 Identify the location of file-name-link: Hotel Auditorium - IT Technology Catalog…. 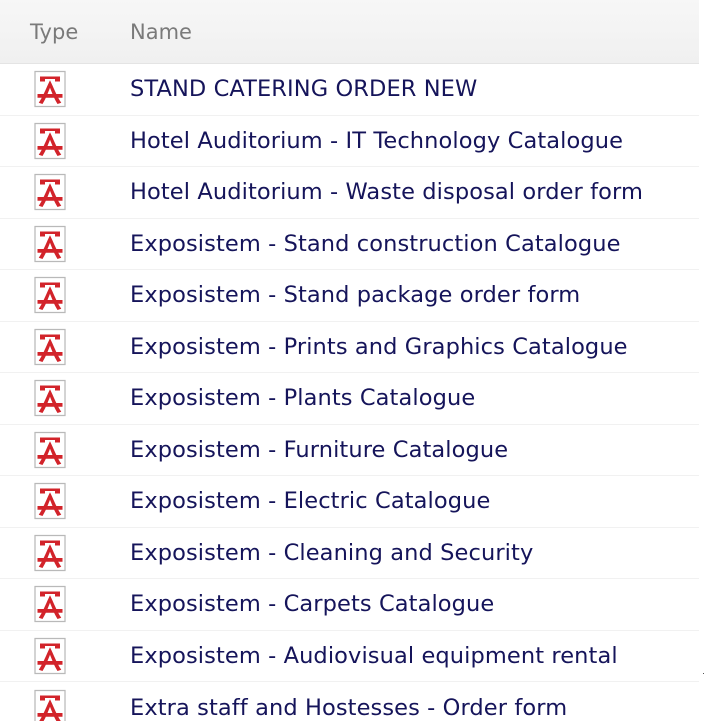
(376, 141).